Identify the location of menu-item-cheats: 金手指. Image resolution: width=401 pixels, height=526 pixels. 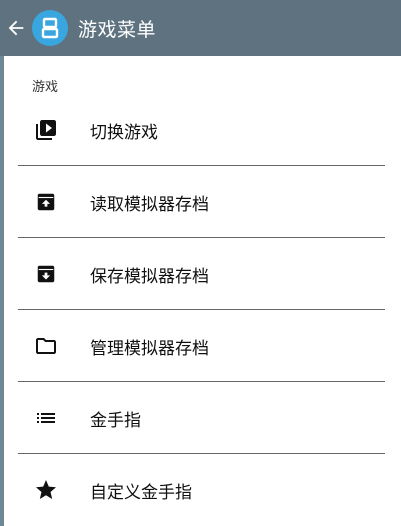
(200, 418).